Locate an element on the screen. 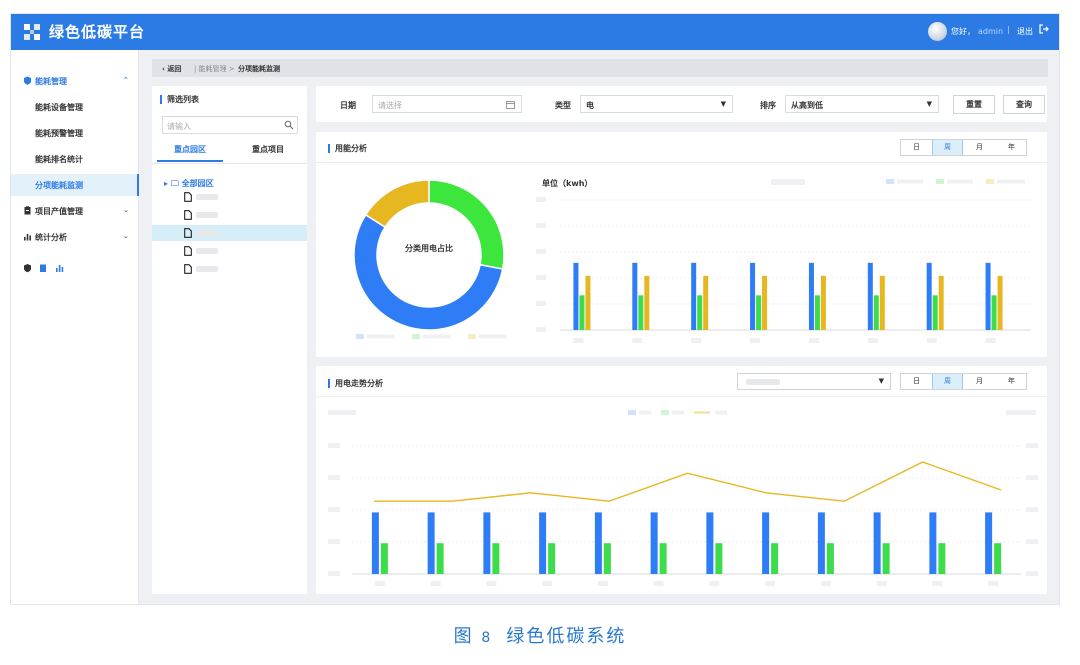  tree-root-label: 全部园区 is located at coordinates (197, 183).